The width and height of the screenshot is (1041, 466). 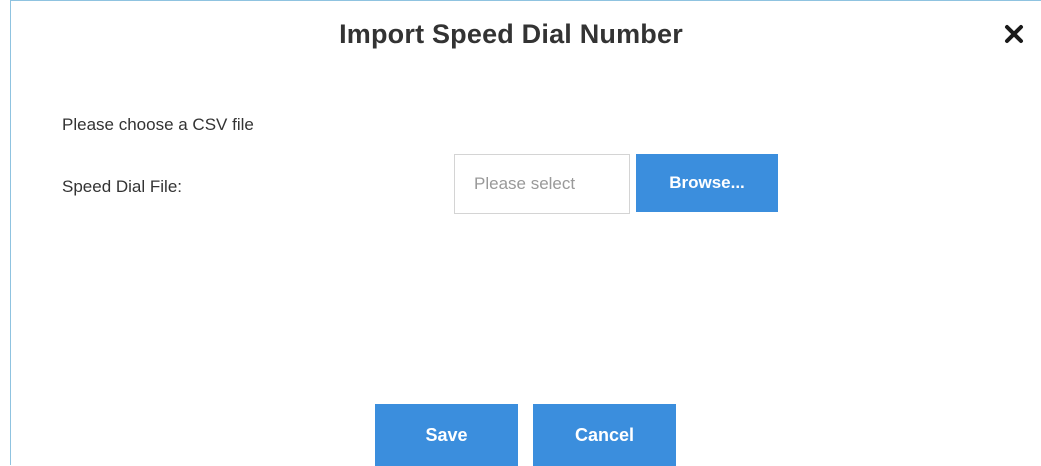 What do you see at coordinates (1014, 34) in the screenshot?
I see `close-icon` at bounding box center [1014, 34].